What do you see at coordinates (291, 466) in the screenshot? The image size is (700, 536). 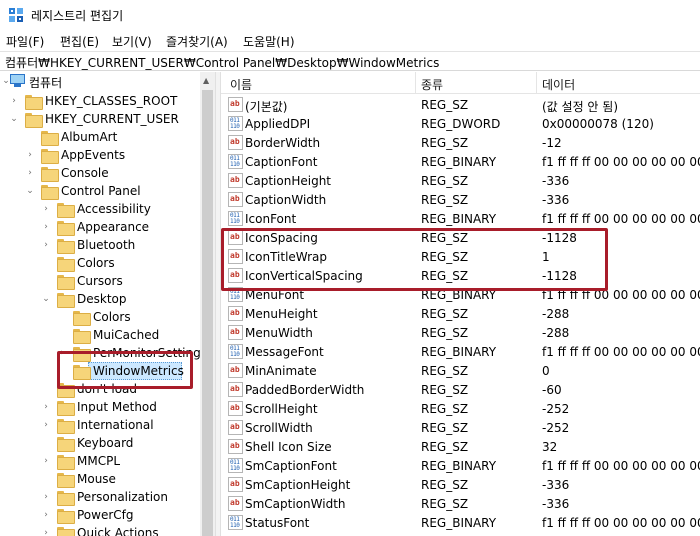 I see `value-name: SmCaptionFont` at bounding box center [291, 466].